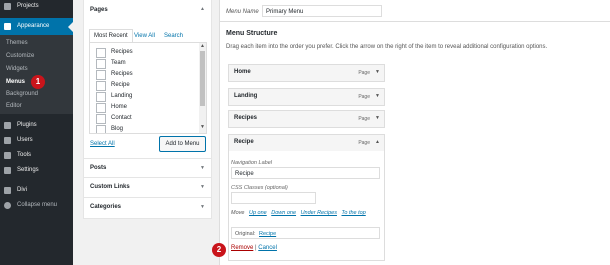 This screenshot has height=265, width=610. What do you see at coordinates (182, 144) in the screenshot?
I see `add-to-menu-button: Add to Menu` at bounding box center [182, 144].